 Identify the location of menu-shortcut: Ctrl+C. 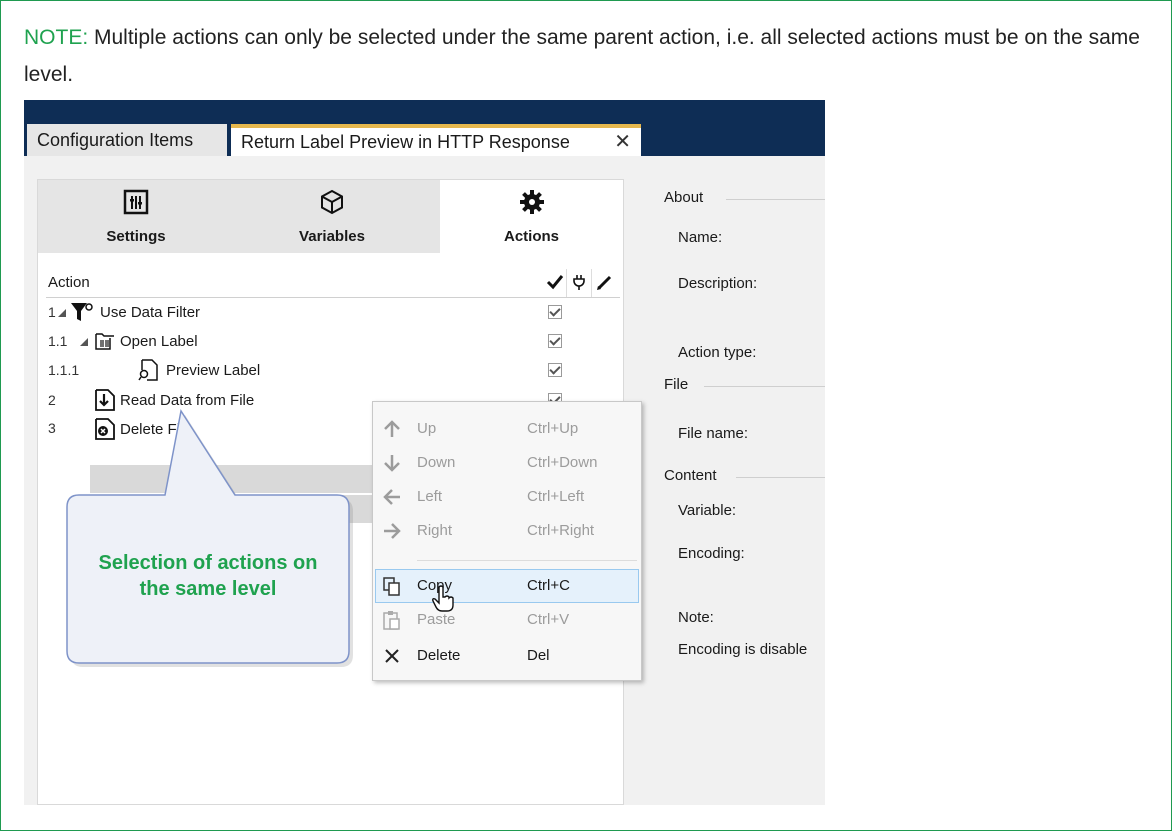
(548, 585).